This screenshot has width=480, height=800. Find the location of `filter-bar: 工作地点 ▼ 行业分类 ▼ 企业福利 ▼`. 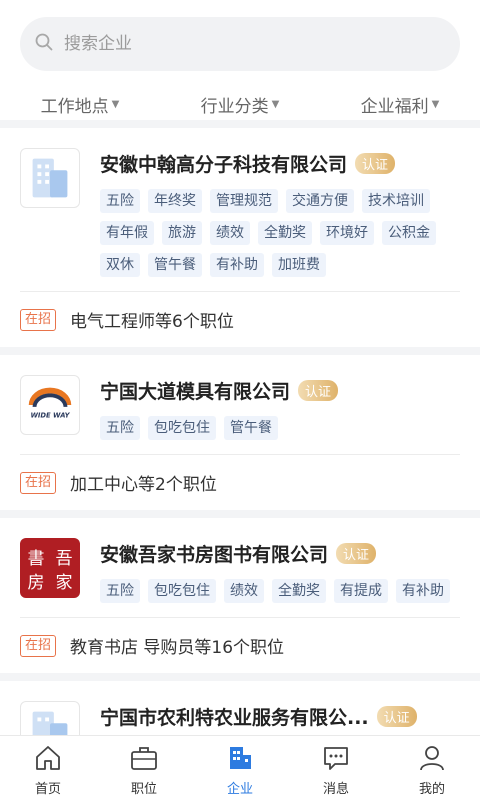

filter-bar: 工作地点 ▼ 行业分类 ▼ 企业福利 ▼ is located at coordinates (240, 104).